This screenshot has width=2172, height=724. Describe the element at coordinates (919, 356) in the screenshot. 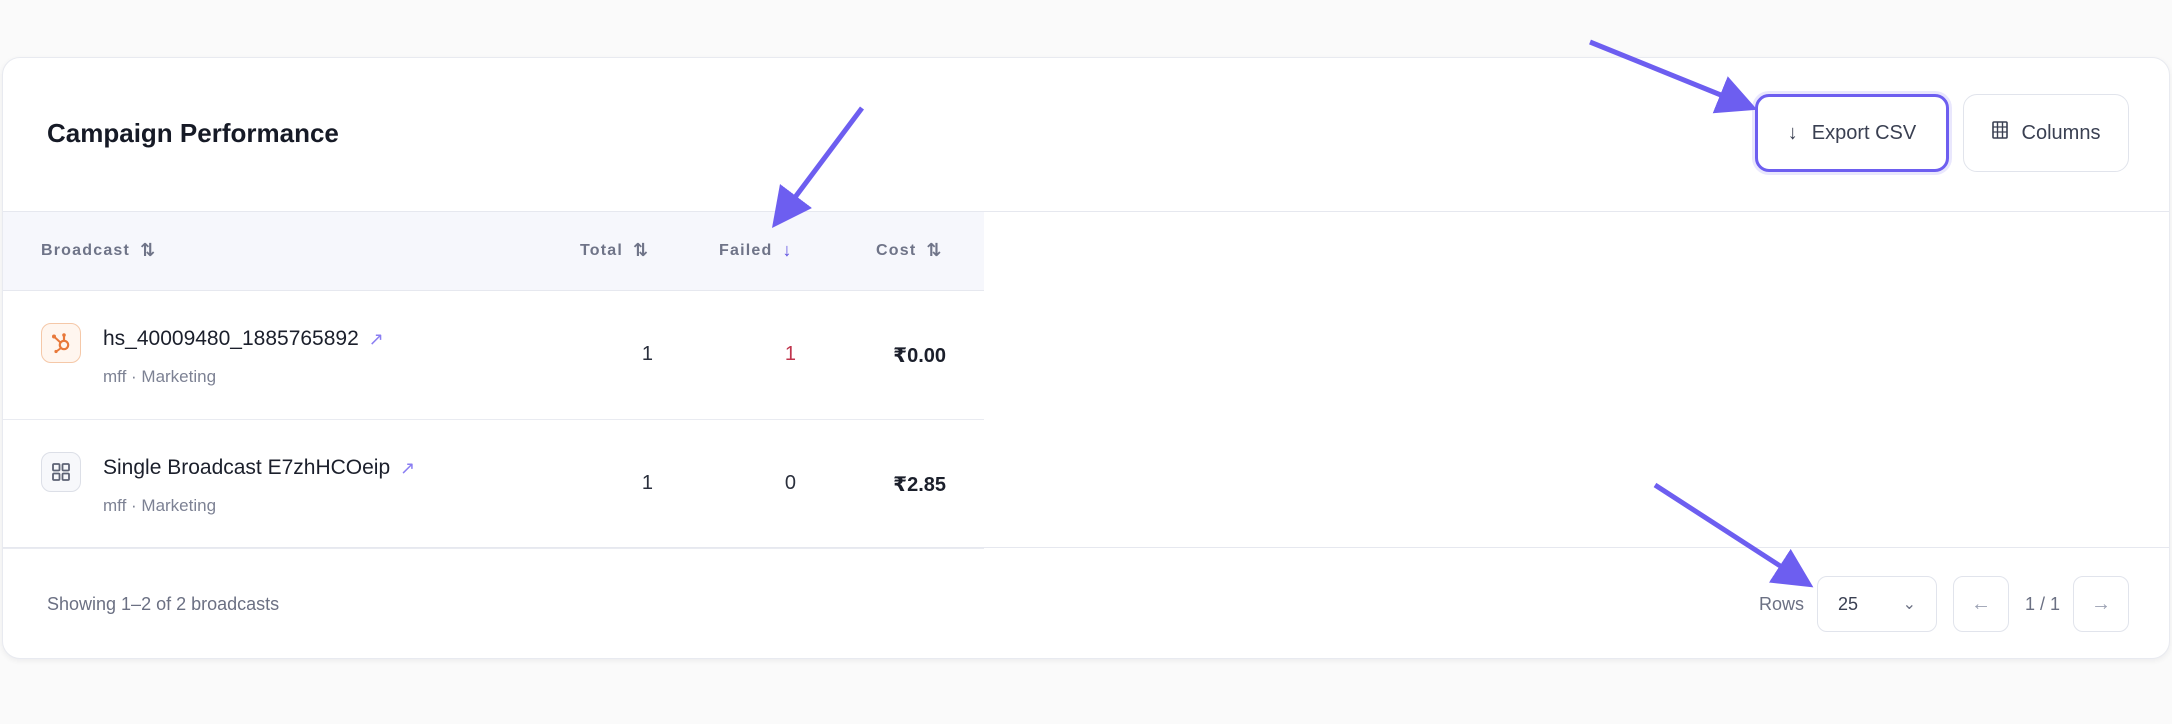

I see `cost-value: ₹0.00` at that location.